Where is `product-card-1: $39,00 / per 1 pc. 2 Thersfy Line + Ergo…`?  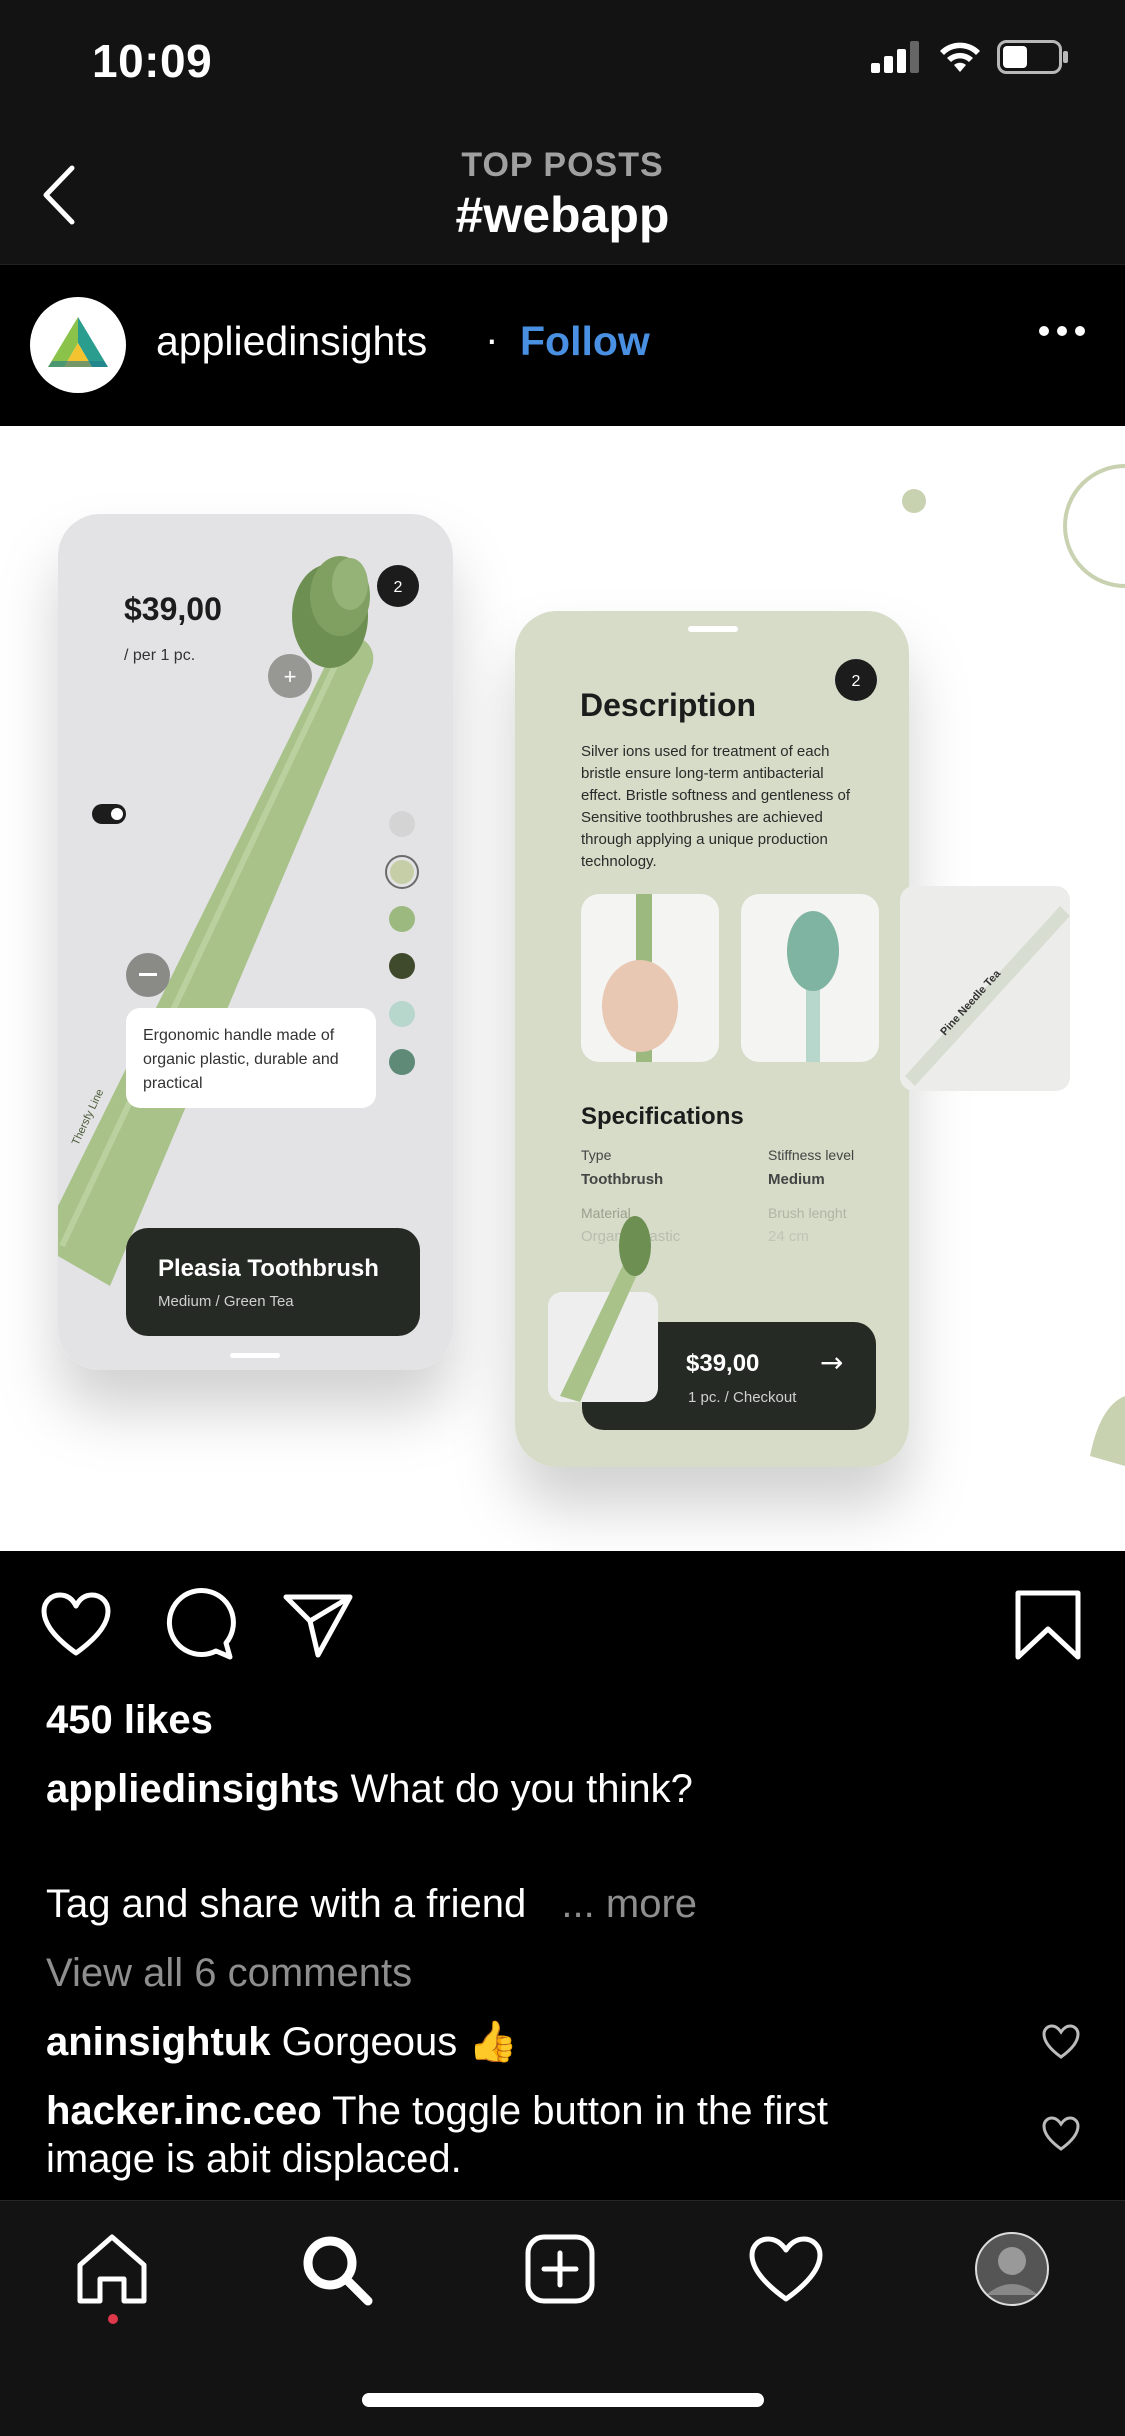 product-card-1: $39,00 / per 1 pc. 2 Thersfy Line + Ergo… is located at coordinates (255, 942).